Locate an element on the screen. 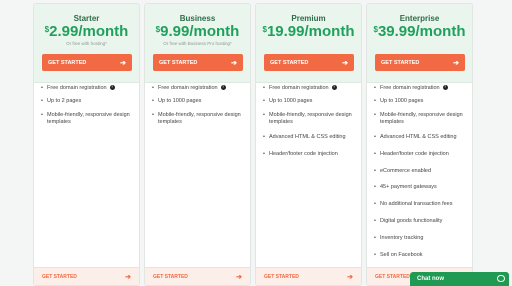  plan-name: Business is located at coordinates (197, 18).